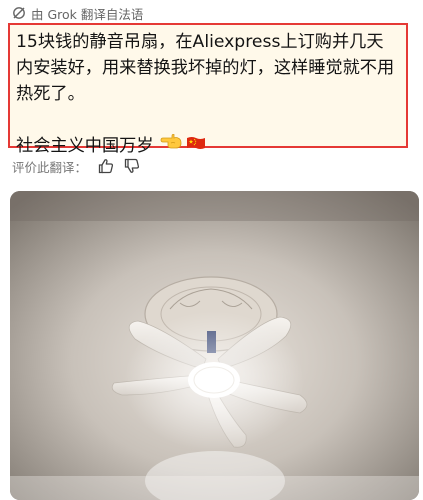 The width and height of the screenshot is (423, 500). What do you see at coordinates (172, 146) in the screenshot?
I see `point-left-hand-emoji` at bounding box center [172, 146].